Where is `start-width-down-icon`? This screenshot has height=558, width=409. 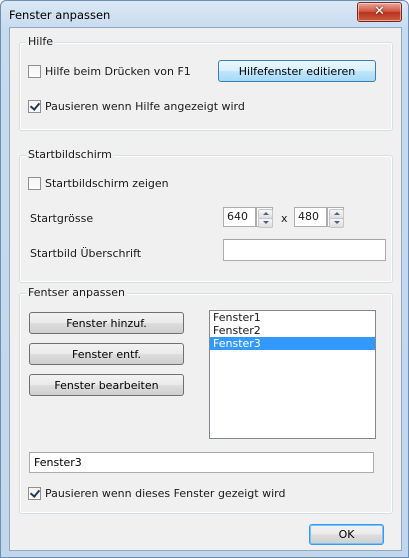 start-width-down-icon is located at coordinates (265, 223).